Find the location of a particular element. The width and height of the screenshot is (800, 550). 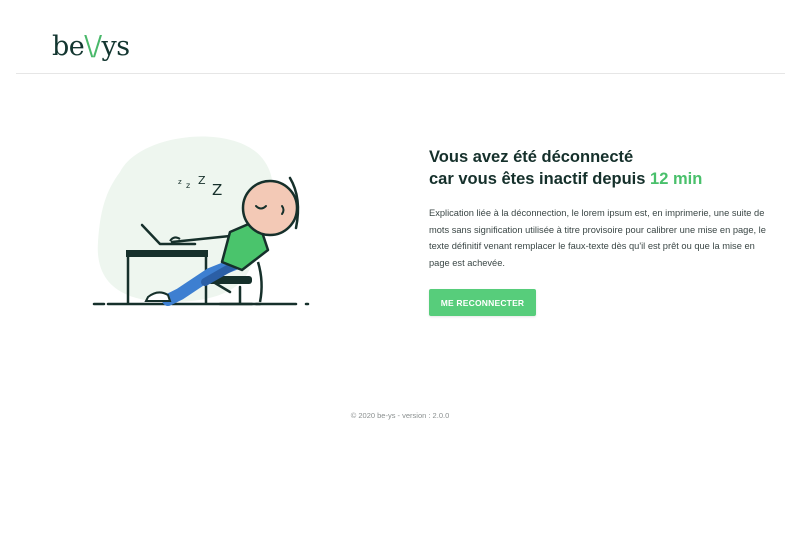

sleep-letter-1: z is located at coordinates (180, 182).